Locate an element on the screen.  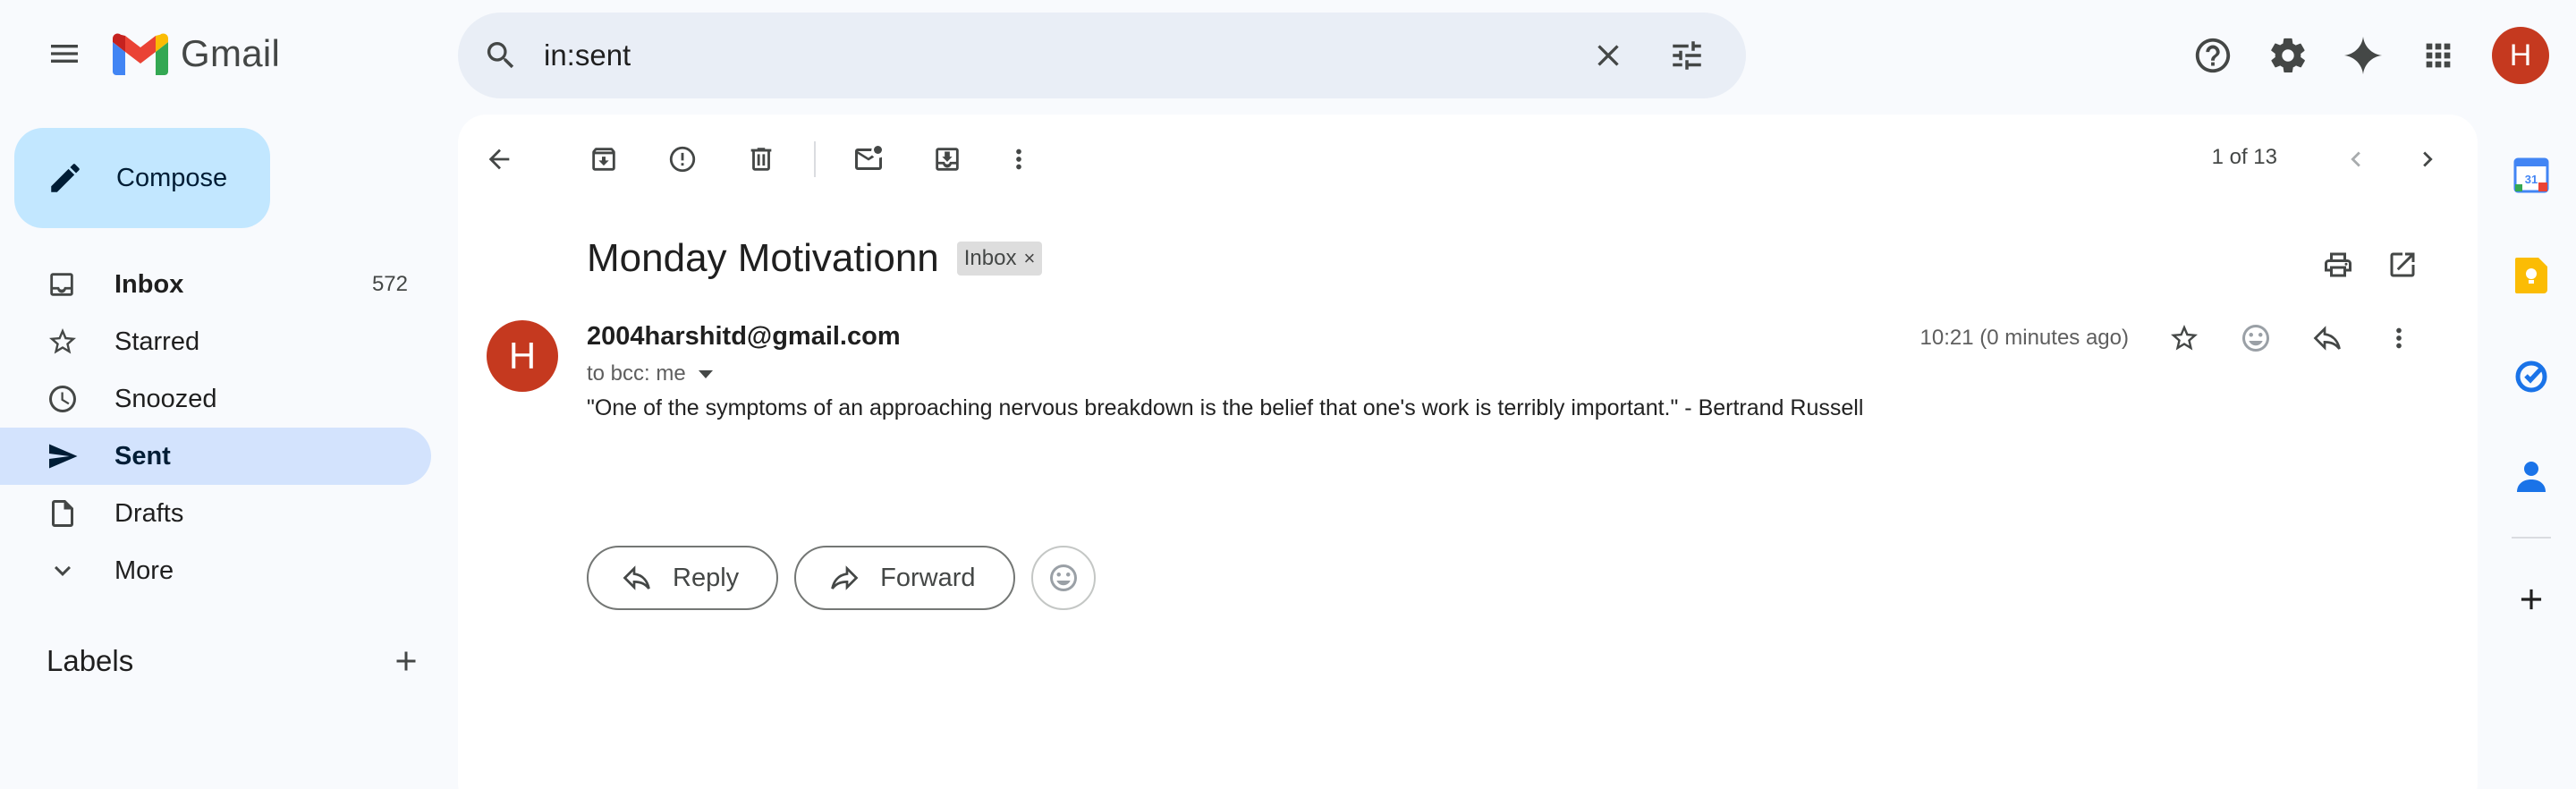
older-button is located at coordinates (2427, 159).